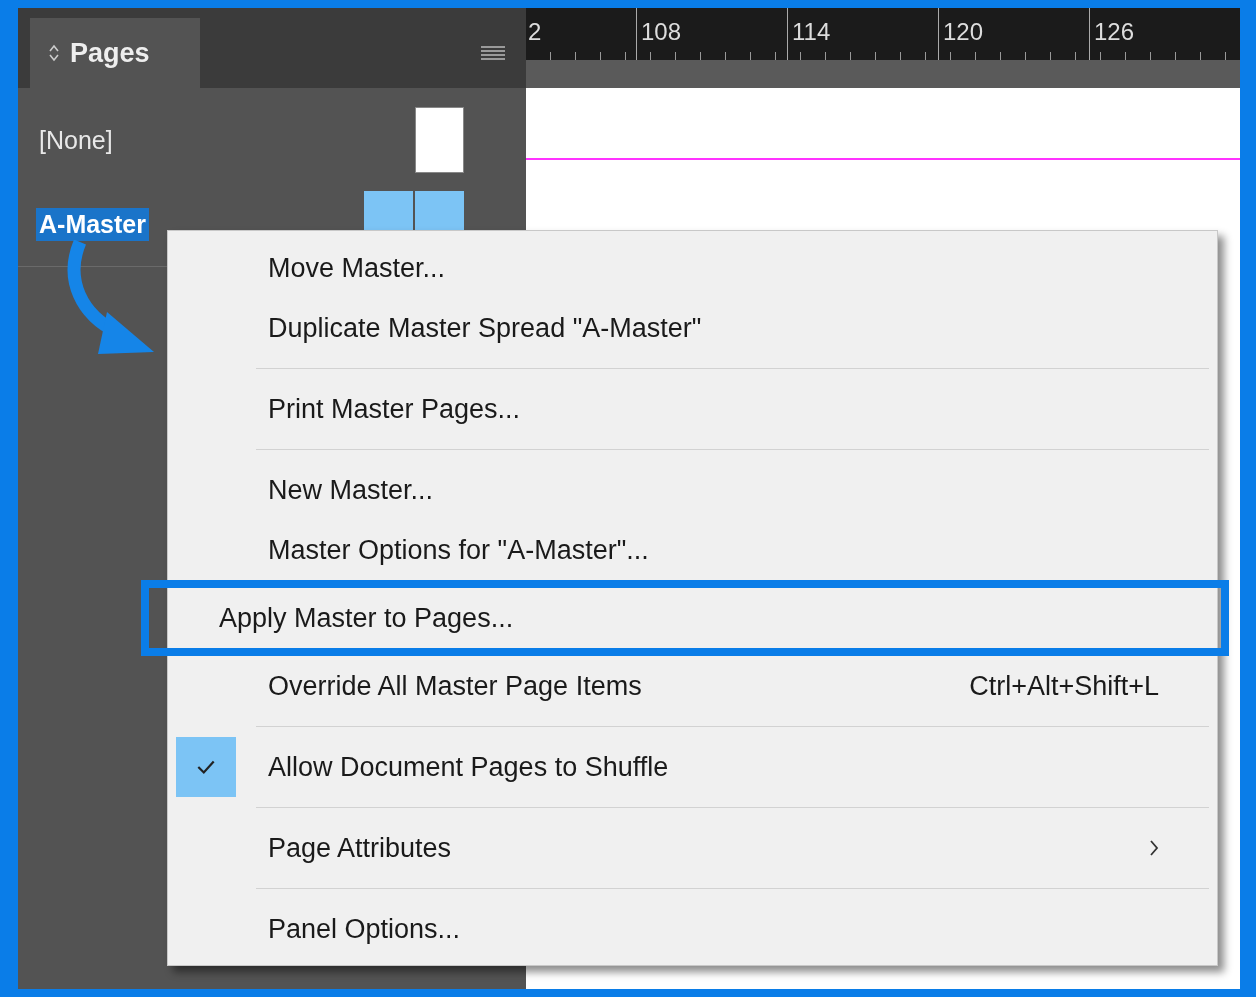 The image size is (1256, 997). I want to click on menu-item: Override All Master Page Items Ctrl+Alt+Shift+L, so click(692, 686).